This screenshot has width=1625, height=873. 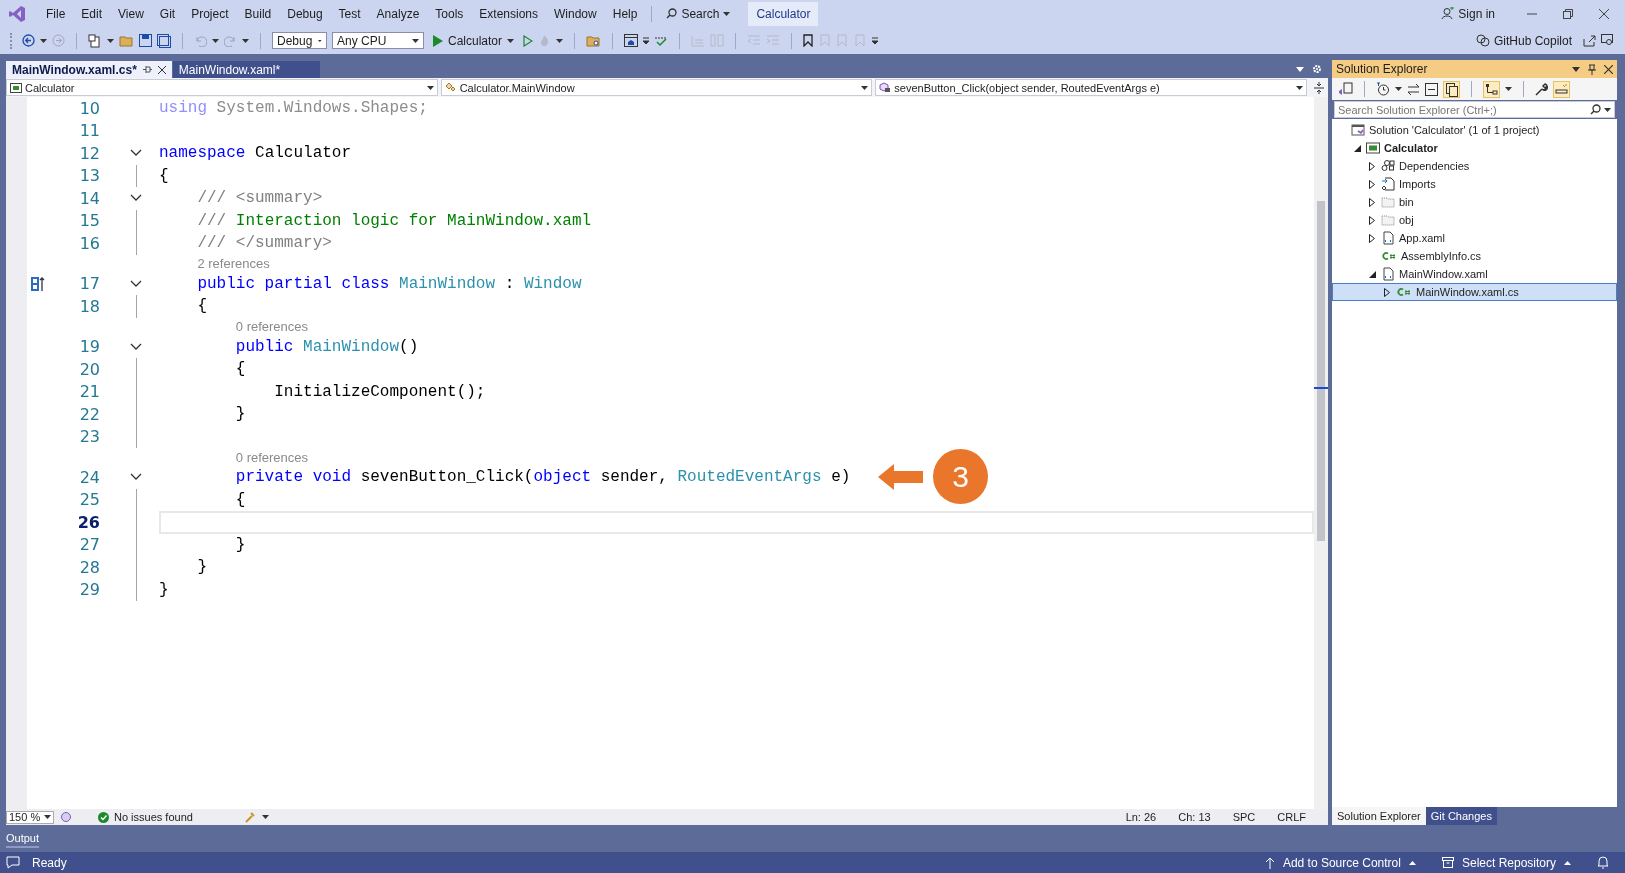 What do you see at coordinates (1383, 89) in the screenshot?
I see `history-icon` at bounding box center [1383, 89].